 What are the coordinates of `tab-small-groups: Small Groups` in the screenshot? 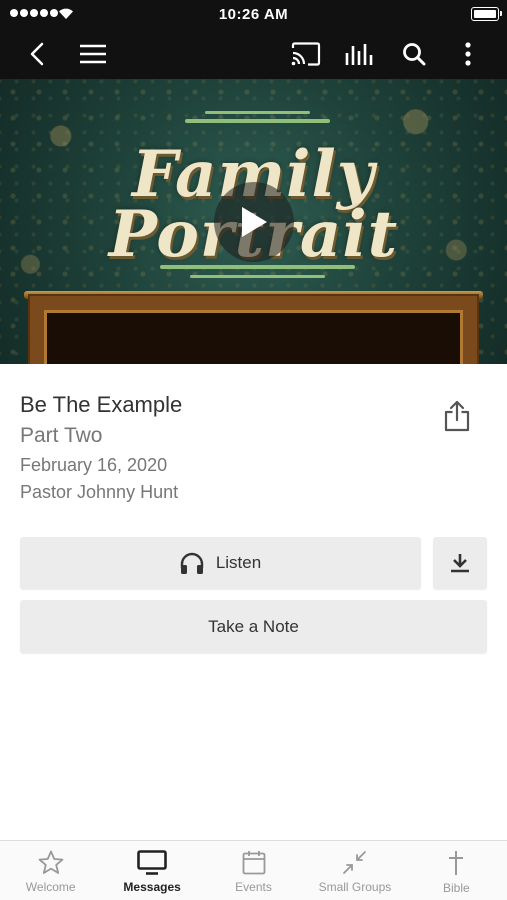 It's located at (354, 870).